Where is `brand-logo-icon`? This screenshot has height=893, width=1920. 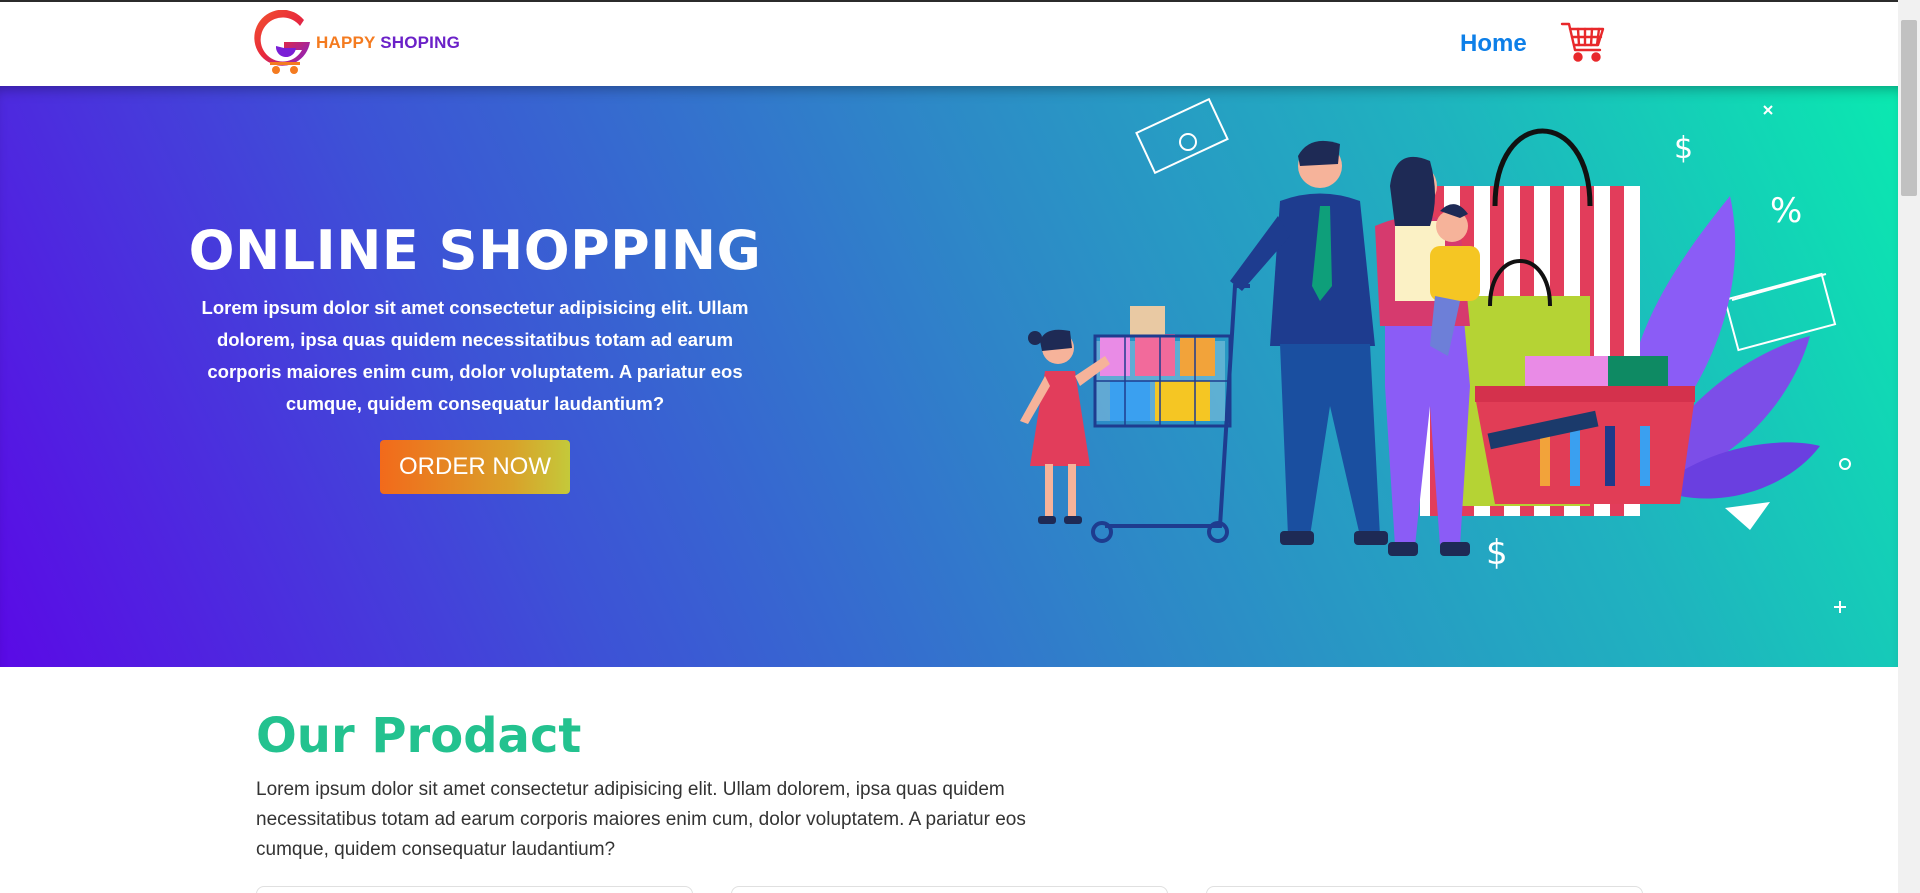 brand-logo-icon is located at coordinates (285, 42).